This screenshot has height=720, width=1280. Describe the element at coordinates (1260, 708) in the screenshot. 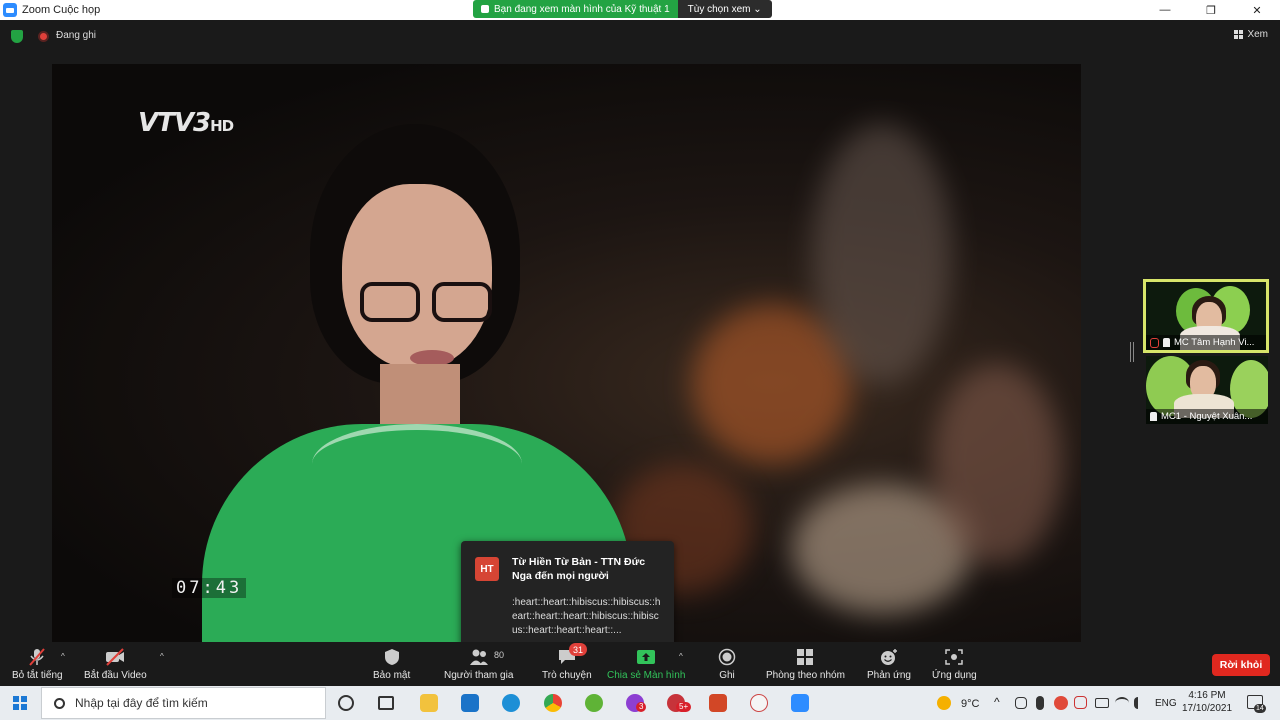

I see `notification-count: 14` at that location.